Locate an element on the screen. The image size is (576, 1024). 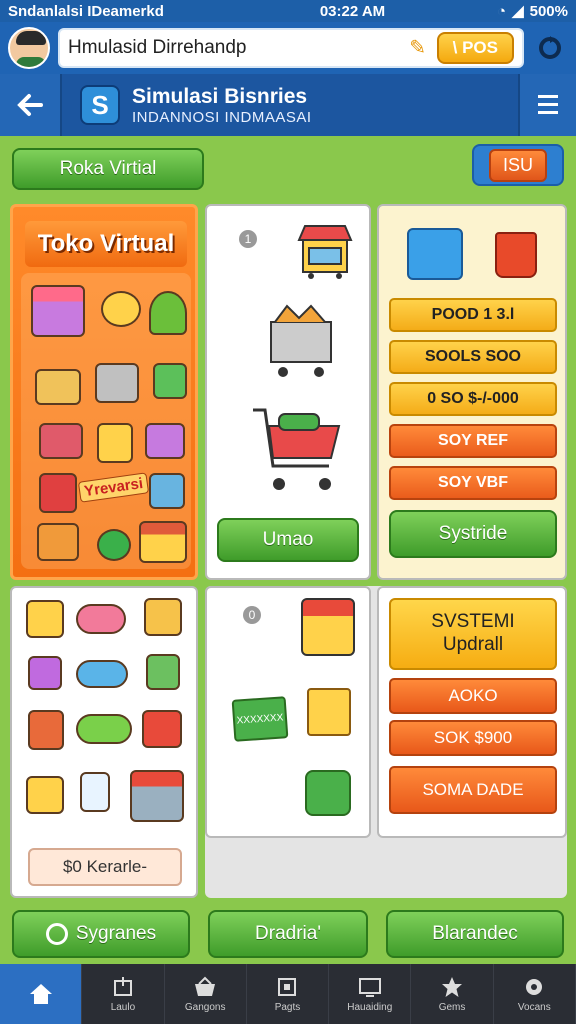
page-title: Simulasi Bisnries is located at coordinates (220, 96).